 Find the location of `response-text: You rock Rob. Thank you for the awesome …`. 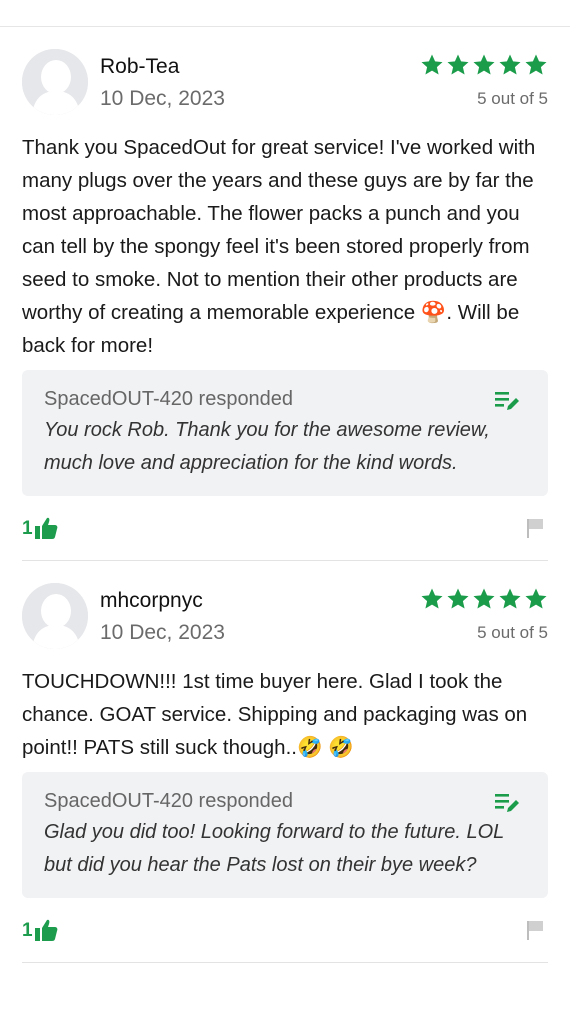

response-text: You rock Rob. Thank you for the awesome … is located at coordinates (267, 446).